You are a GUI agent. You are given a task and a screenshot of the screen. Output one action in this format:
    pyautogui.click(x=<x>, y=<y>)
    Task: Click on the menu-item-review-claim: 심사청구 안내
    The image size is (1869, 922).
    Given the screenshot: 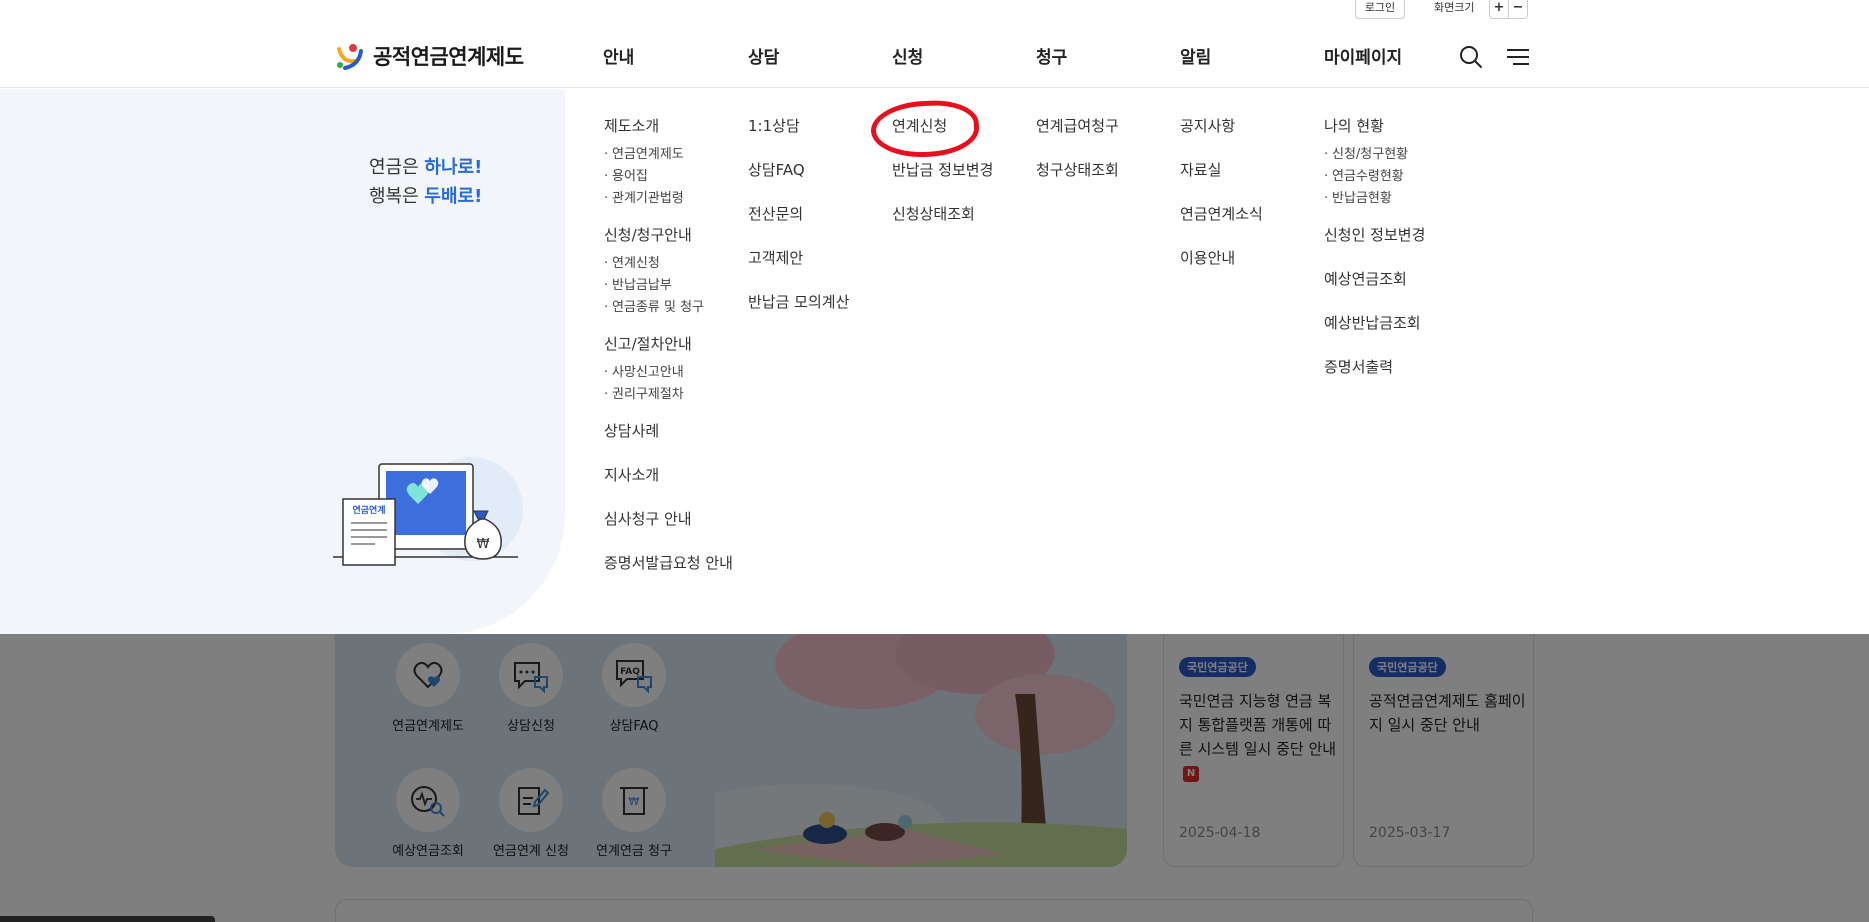 What is the action you would take?
    pyautogui.click(x=668, y=519)
    